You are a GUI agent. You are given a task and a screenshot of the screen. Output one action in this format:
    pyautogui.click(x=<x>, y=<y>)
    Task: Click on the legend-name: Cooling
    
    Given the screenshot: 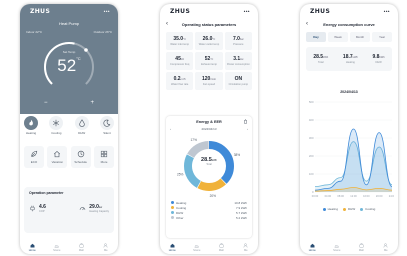 What is the action you would take?
    pyautogui.click(x=181, y=207)
    